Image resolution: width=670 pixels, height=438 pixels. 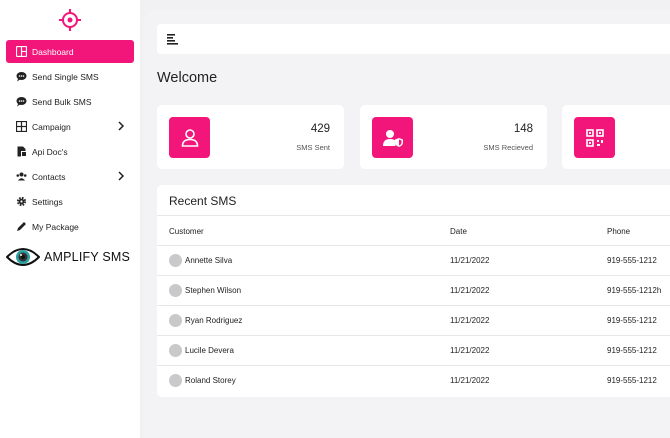 What do you see at coordinates (619, 231) in the screenshot?
I see `column-header-phone: Phone` at bounding box center [619, 231].